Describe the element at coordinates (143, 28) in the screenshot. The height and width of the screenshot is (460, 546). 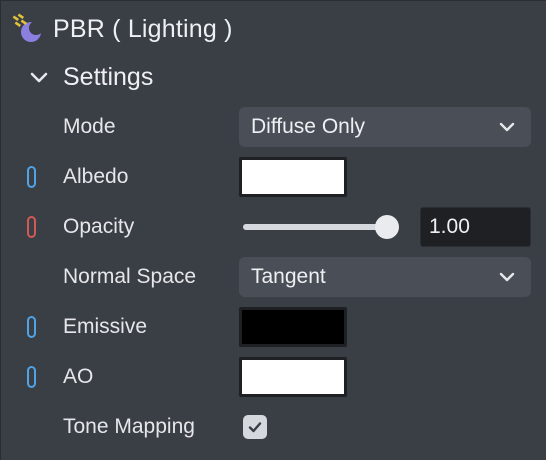
I see `node-title: PBR ( Lighting )` at that location.